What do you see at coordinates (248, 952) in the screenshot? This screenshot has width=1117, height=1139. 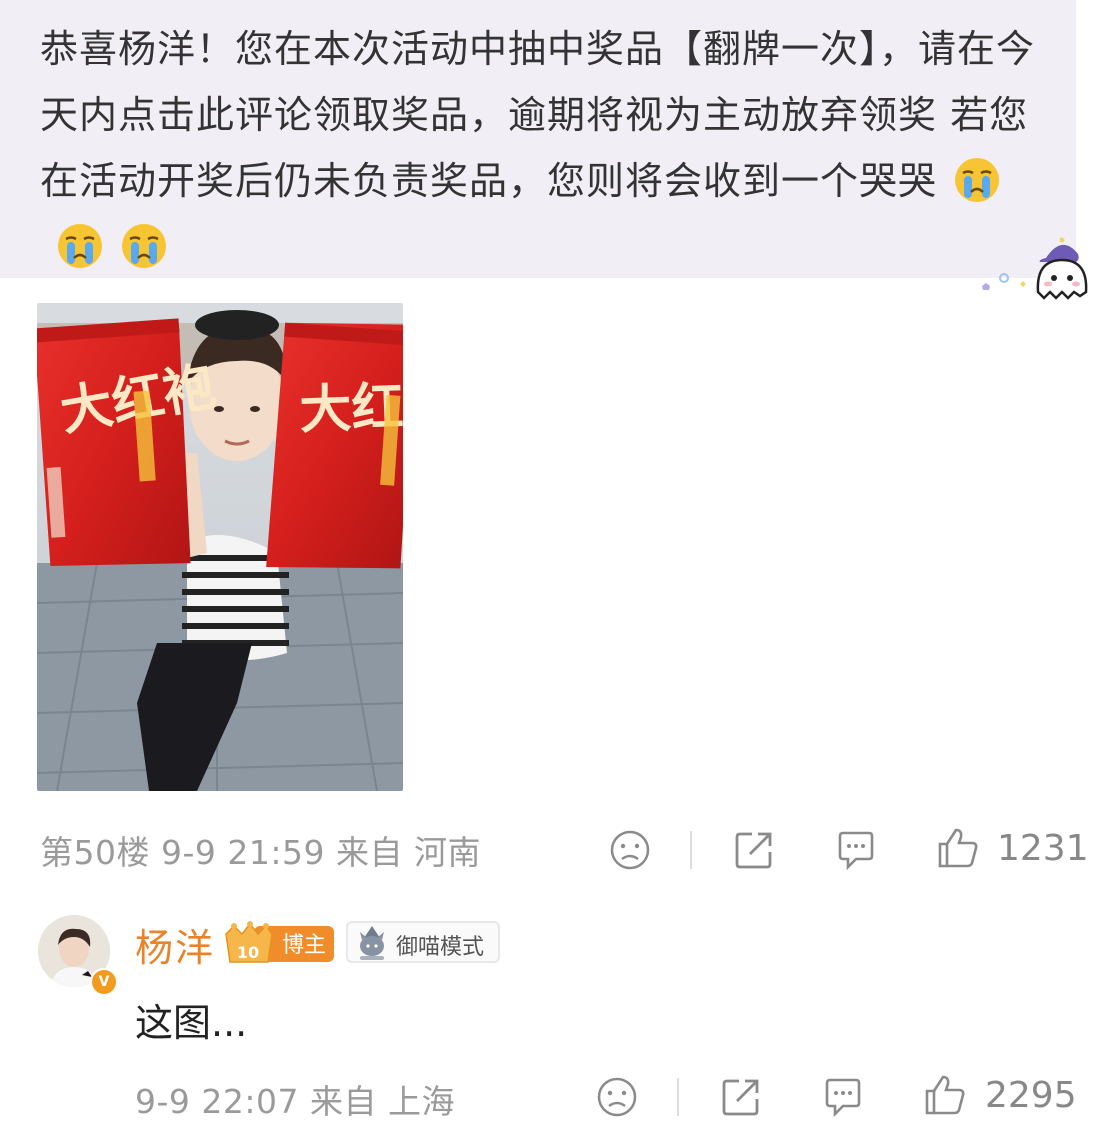 I see `blogger-level: 10` at bounding box center [248, 952].